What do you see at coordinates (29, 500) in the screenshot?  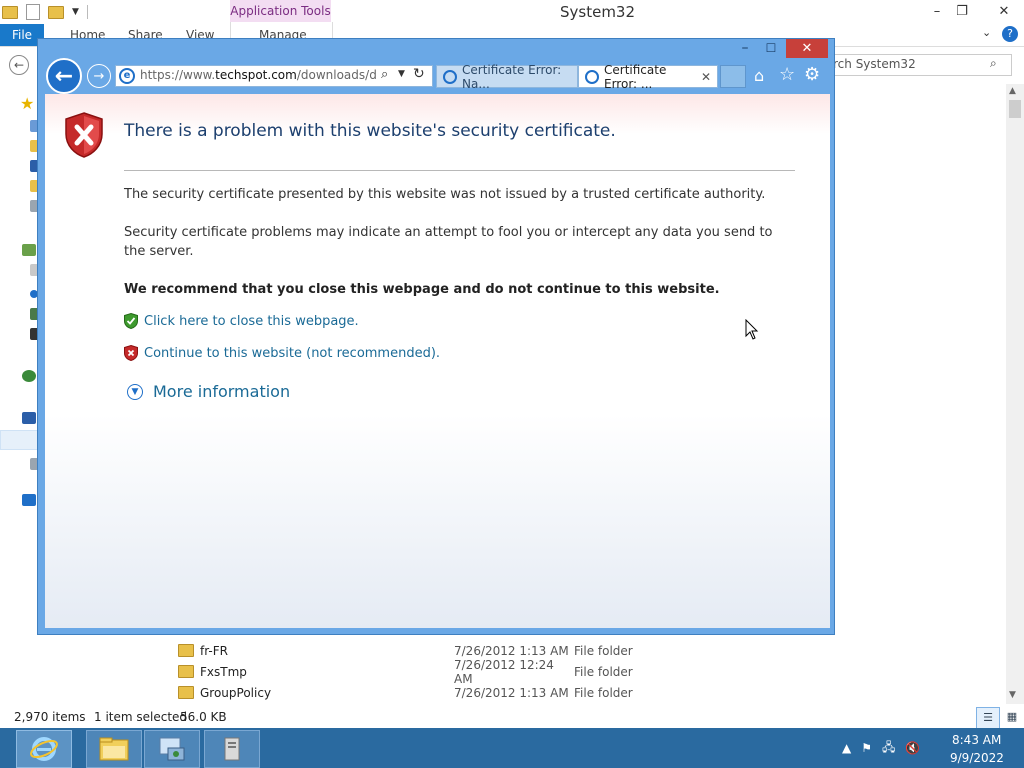 I see `nav-network-icon` at bounding box center [29, 500].